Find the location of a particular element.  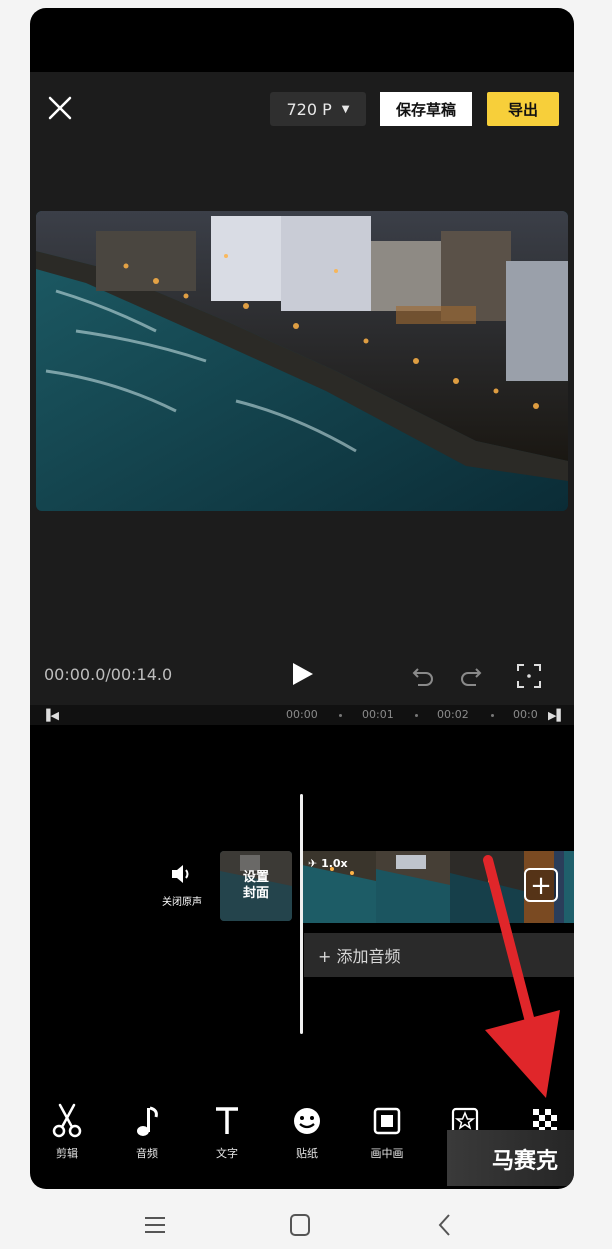

mute-original-label: 关闭原声 is located at coordinates (182, 902).